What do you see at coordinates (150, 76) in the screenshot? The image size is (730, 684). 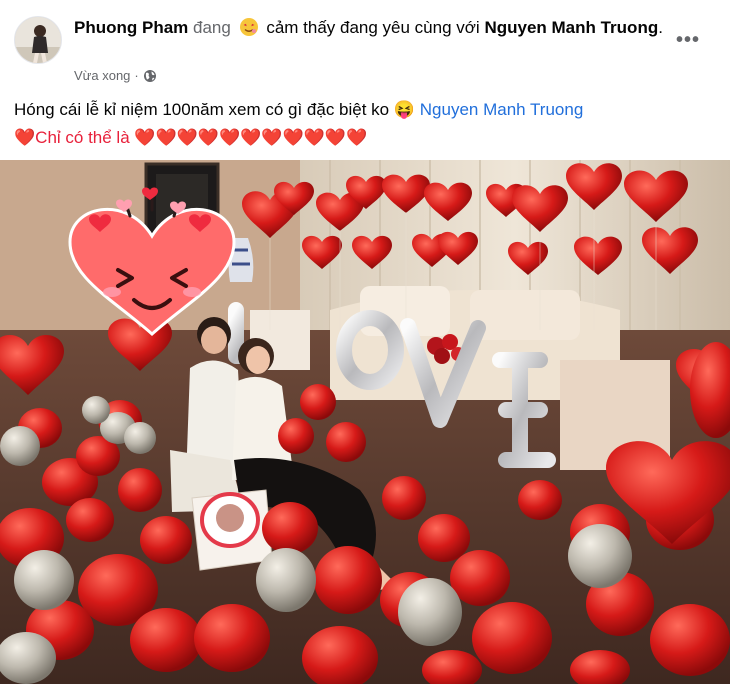 I see `globe-icon` at bounding box center [150, 76].